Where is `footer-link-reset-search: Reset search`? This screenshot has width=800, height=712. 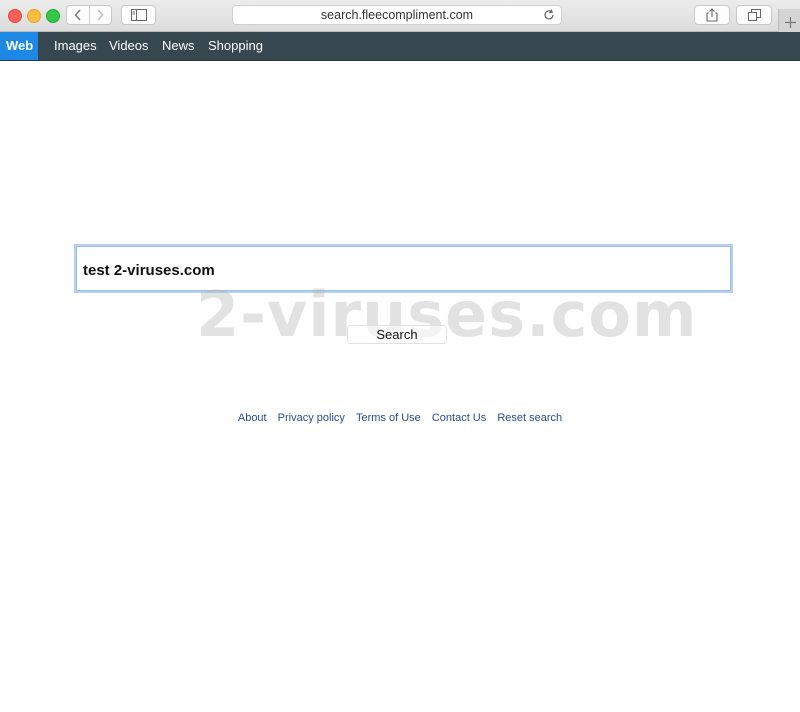 footer-link-reset-search: Reset search is located at coordinates (529, 418).